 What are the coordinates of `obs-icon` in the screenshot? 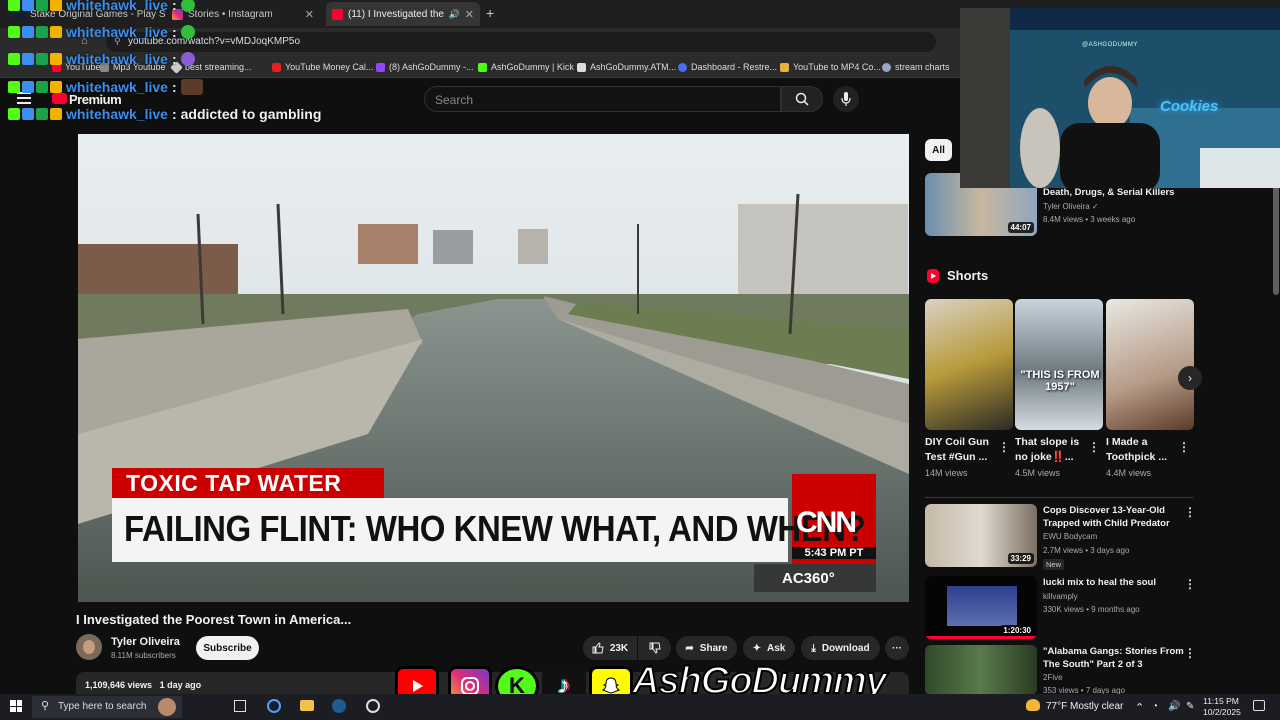 It's located at (373, 706).